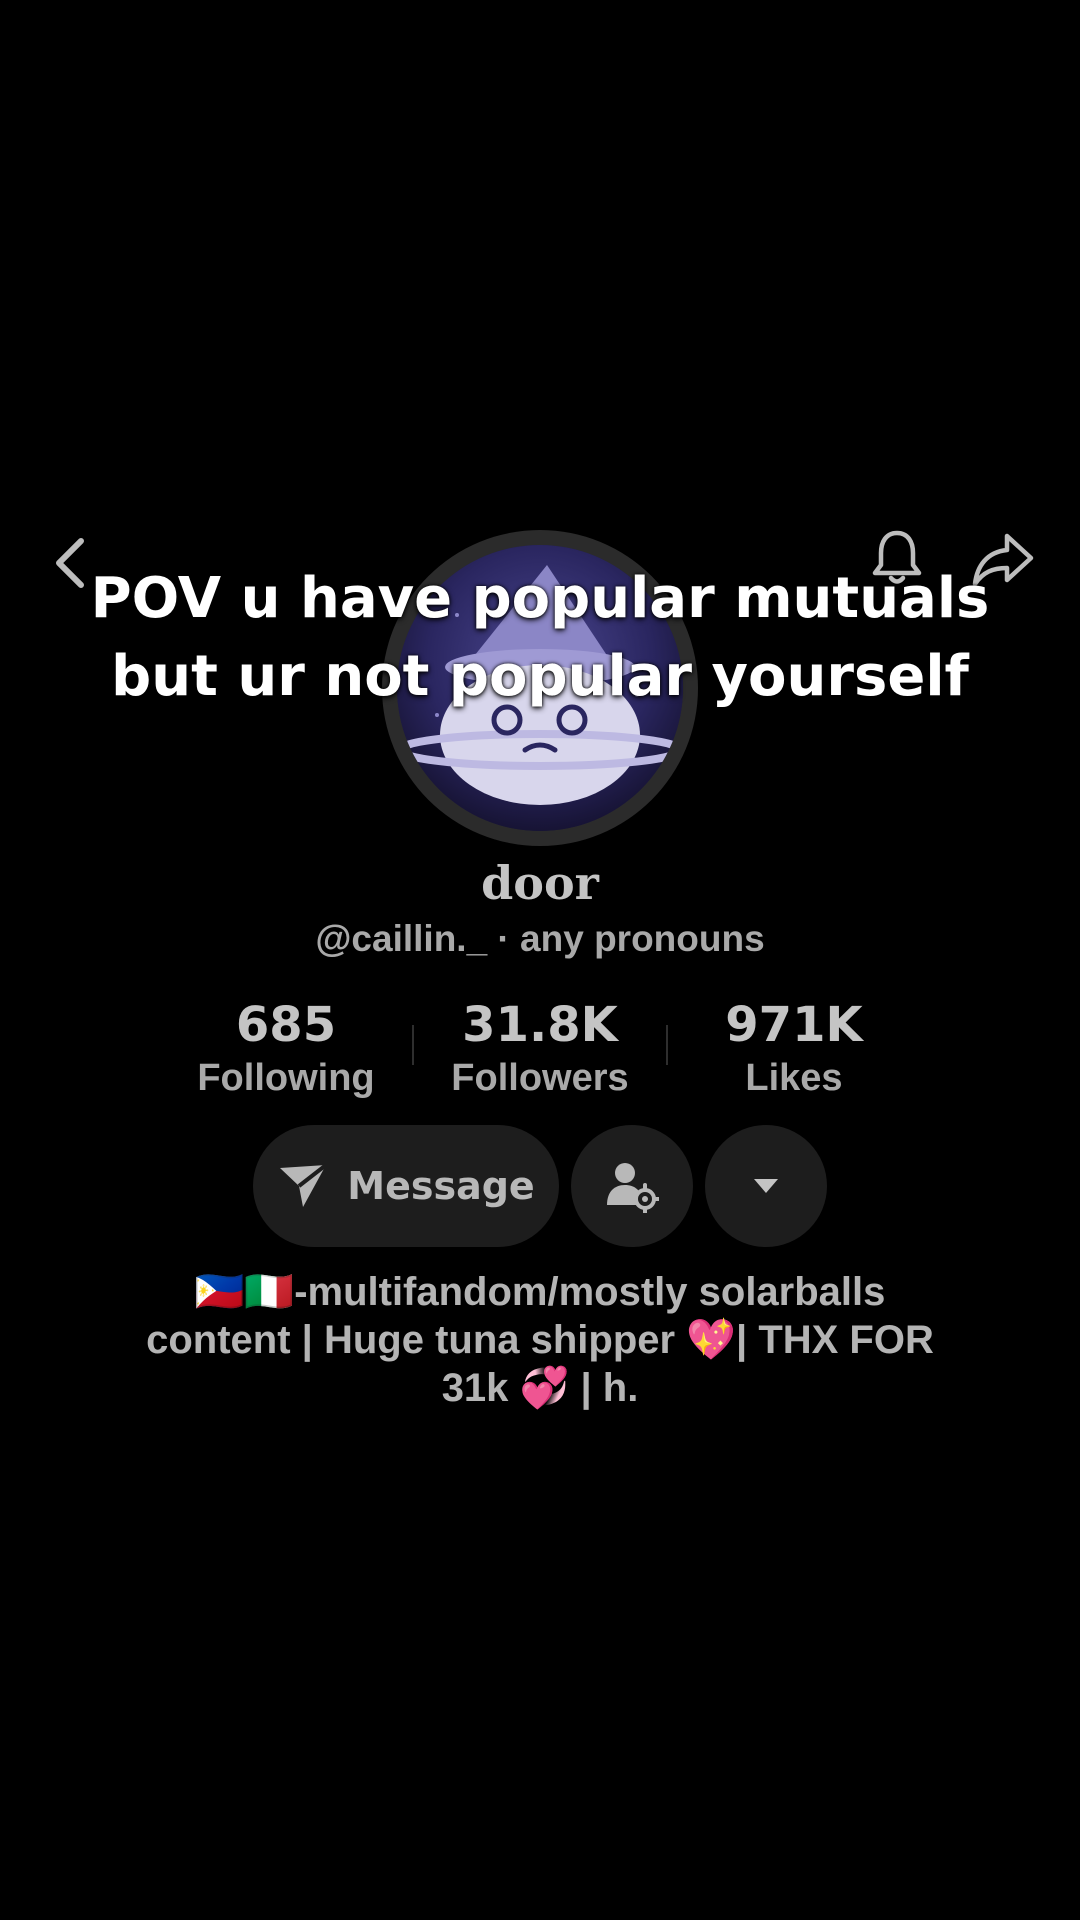 The width and height of the screenshot is (1080, 1920). I want to click on stat-followers: 31.8K Followers, so click(540, 1048).